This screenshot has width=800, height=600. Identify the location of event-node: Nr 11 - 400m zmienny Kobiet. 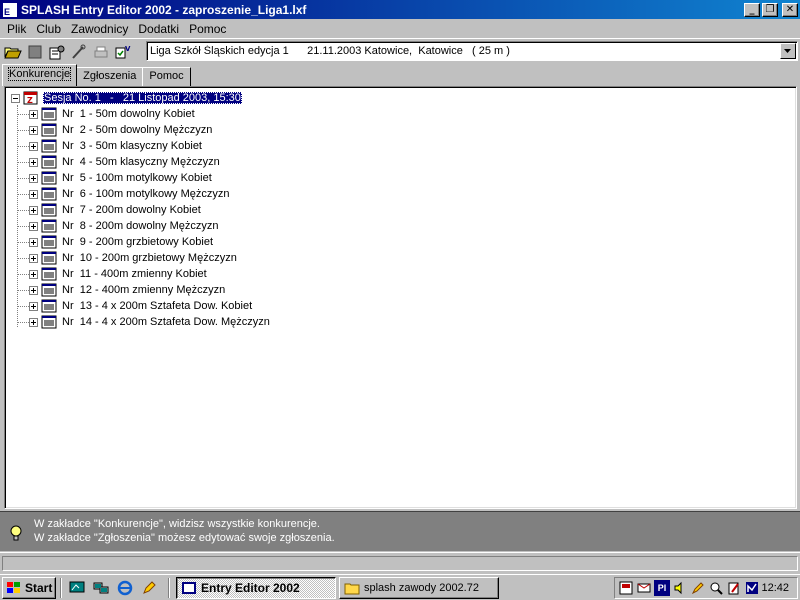
(118, 274).